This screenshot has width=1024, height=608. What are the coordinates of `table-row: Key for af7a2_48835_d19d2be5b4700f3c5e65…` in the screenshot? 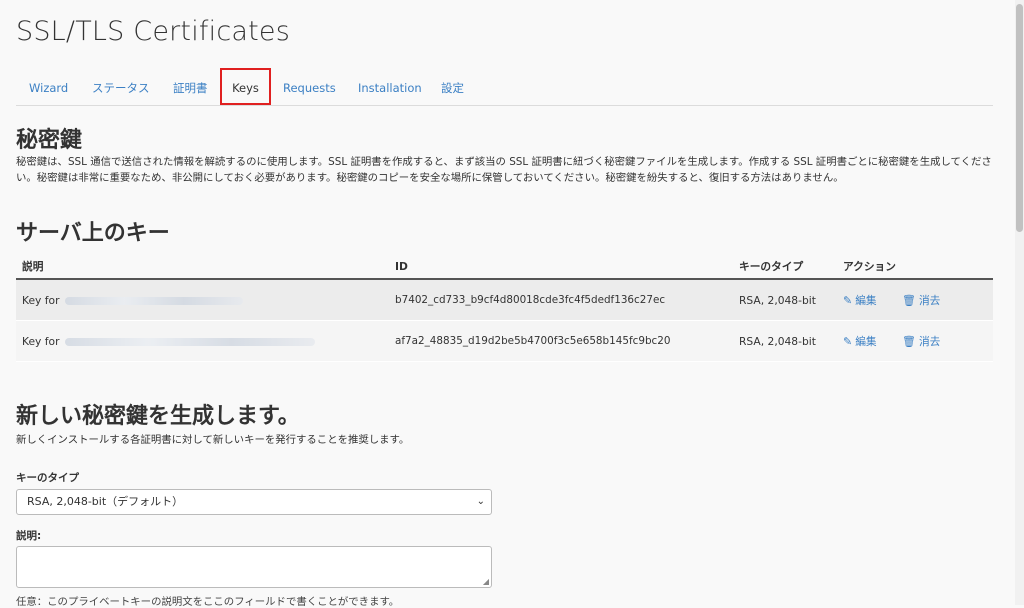 It's located at (504, 341).